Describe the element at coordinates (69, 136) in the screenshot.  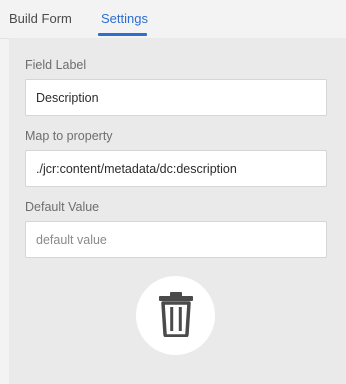
I see `map-to-property-label: Map to property` at that location.